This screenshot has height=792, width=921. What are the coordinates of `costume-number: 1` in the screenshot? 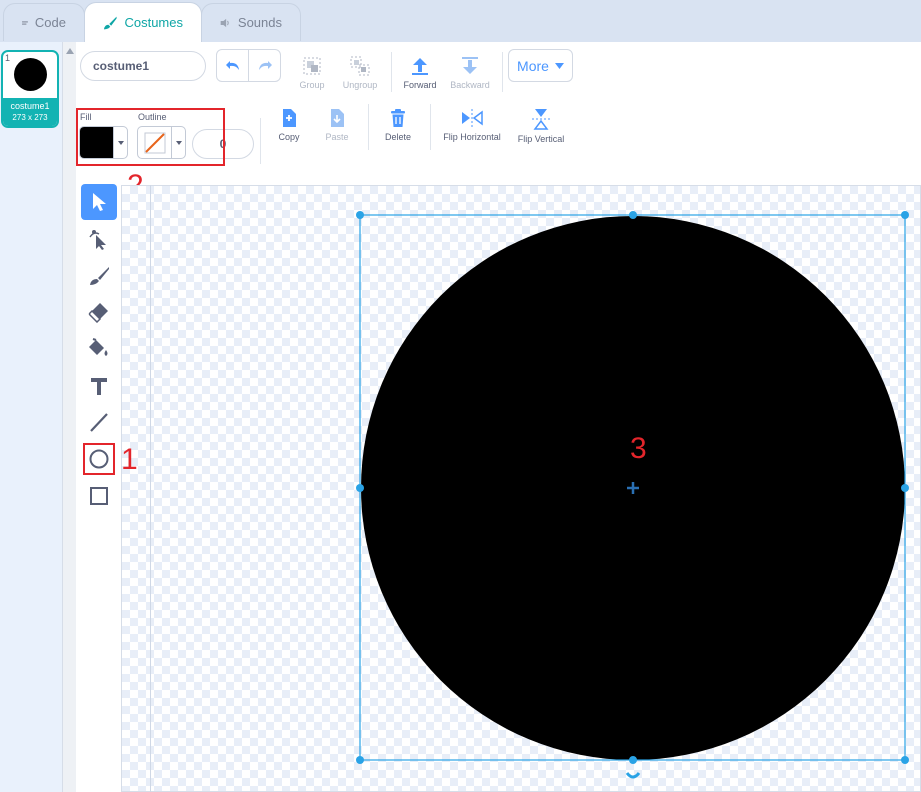 It's located at (8, 58).